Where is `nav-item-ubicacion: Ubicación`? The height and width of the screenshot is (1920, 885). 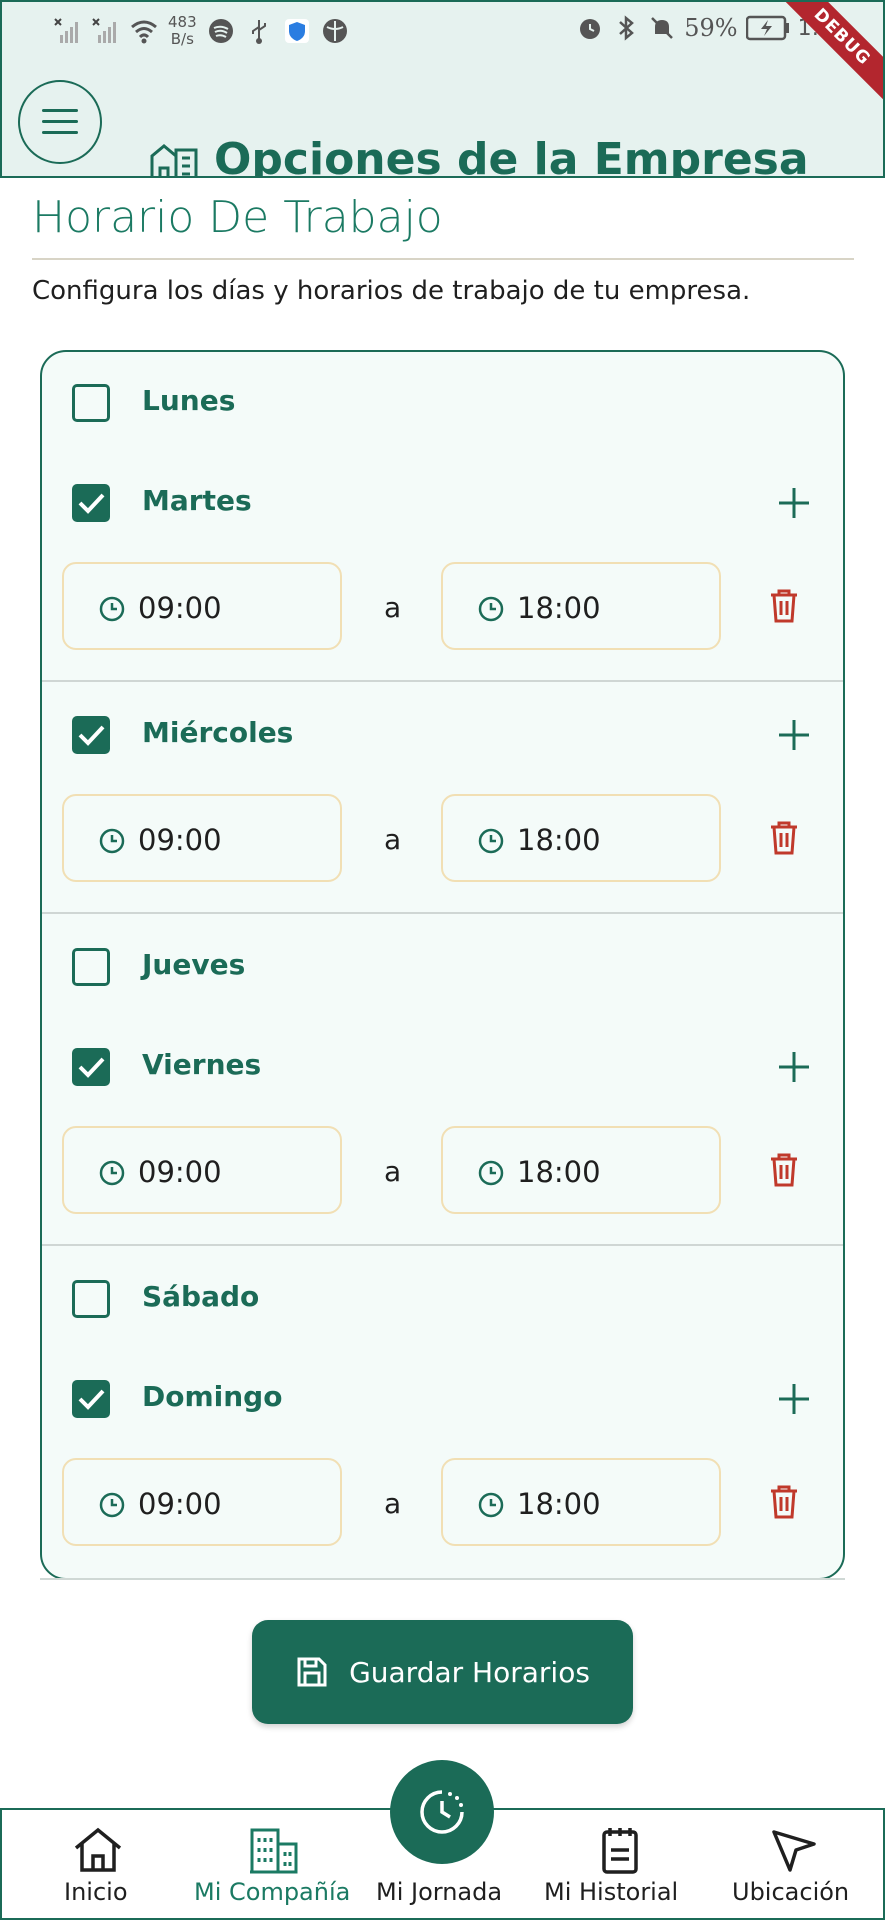 nav-item-ubicacion: Ubicación is located at coordinates (793, 1865).